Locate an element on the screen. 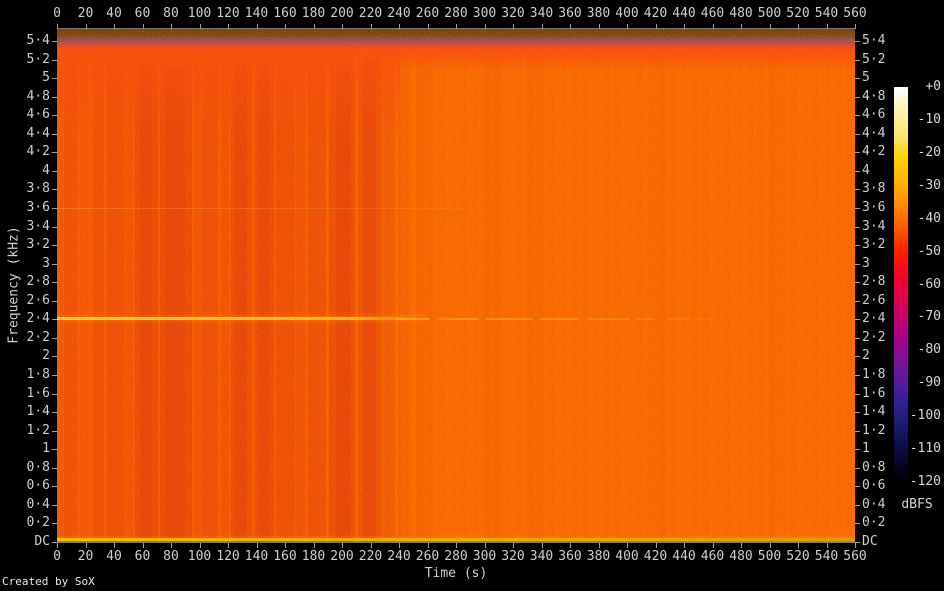 The width and height of the screenshot is (944, 591). colorbar-tick-label: -100 is located at coordinates (925, 416).